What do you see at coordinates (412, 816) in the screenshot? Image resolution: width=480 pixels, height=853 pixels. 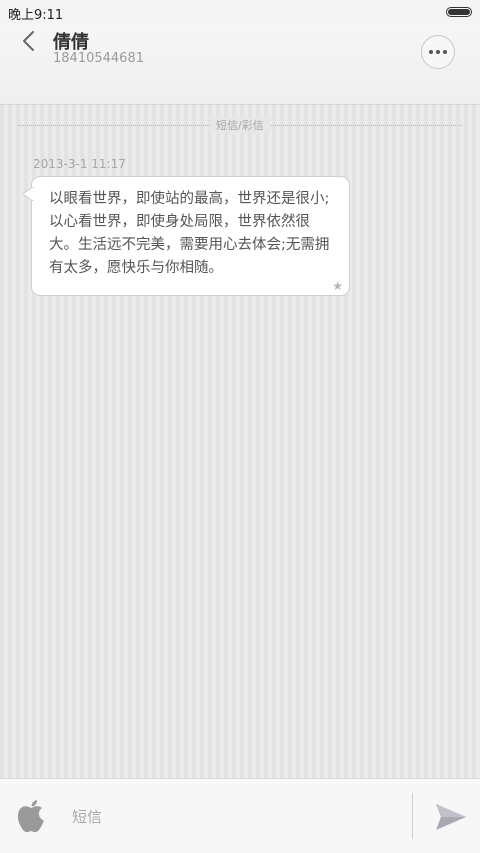 I see `compose-separator` at bounding box center [412, 816].